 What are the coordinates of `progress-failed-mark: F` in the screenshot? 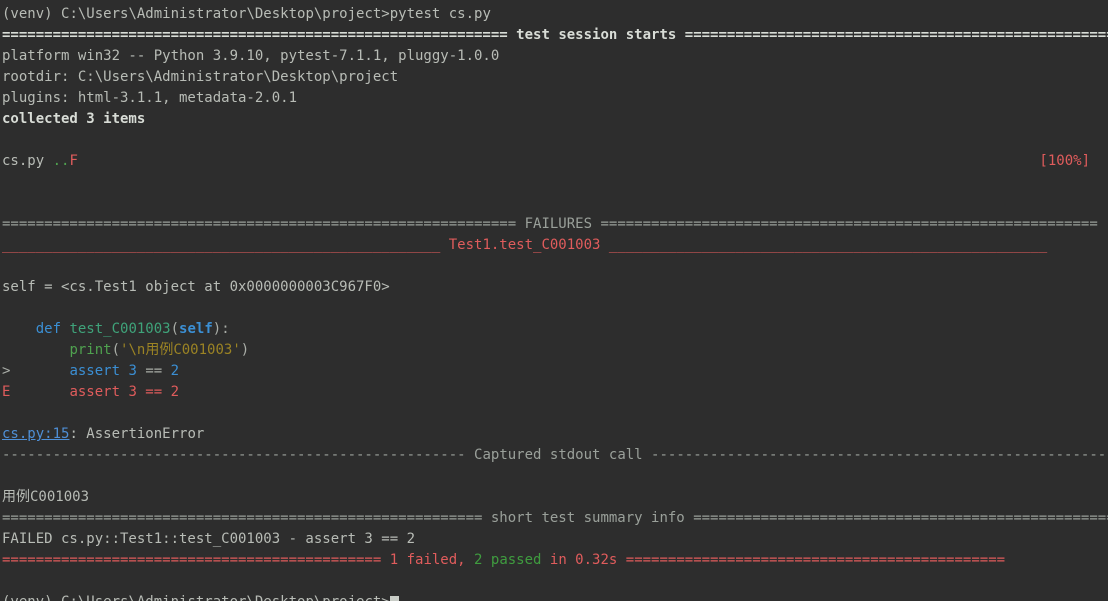 It's located at (73, 161).